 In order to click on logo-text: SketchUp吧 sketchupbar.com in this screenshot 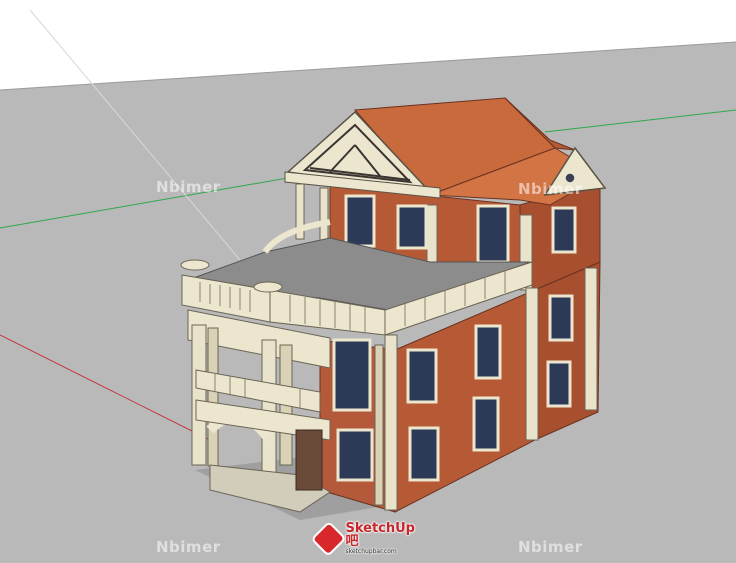, I will do `click(380, 538)`.